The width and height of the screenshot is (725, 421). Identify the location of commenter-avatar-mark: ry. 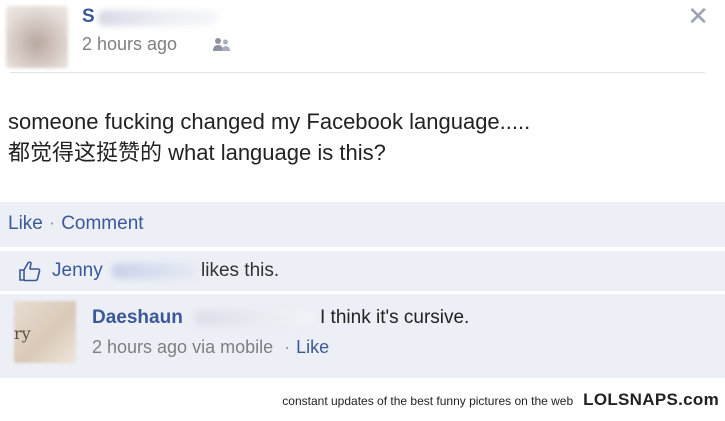
(22, 333).